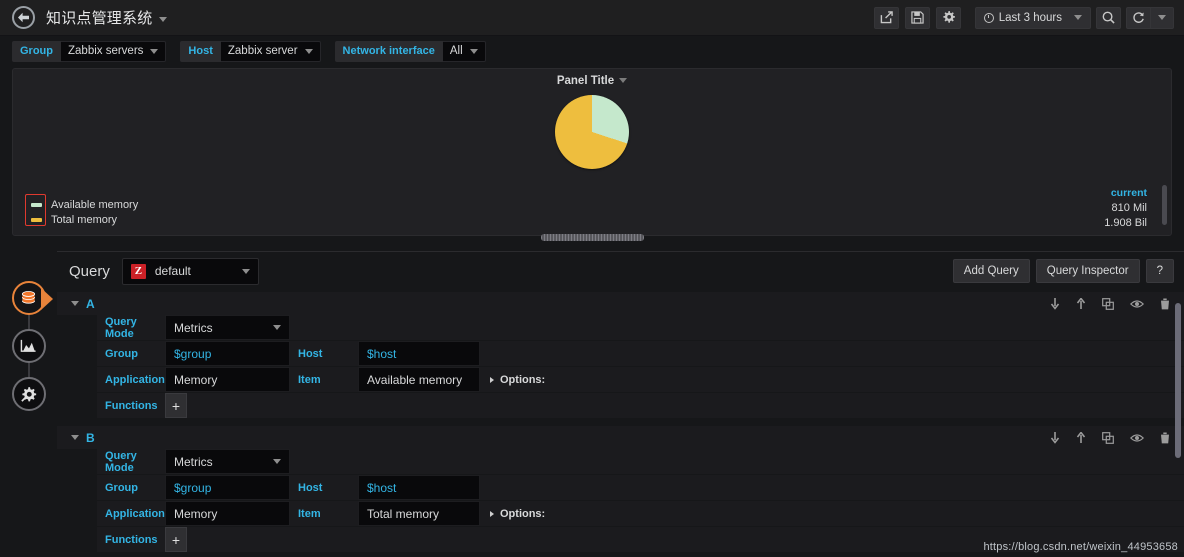 This screenshot has width=1184, height=557. I want to click on query-b-functions-row: Functions +, so click(640, 539).